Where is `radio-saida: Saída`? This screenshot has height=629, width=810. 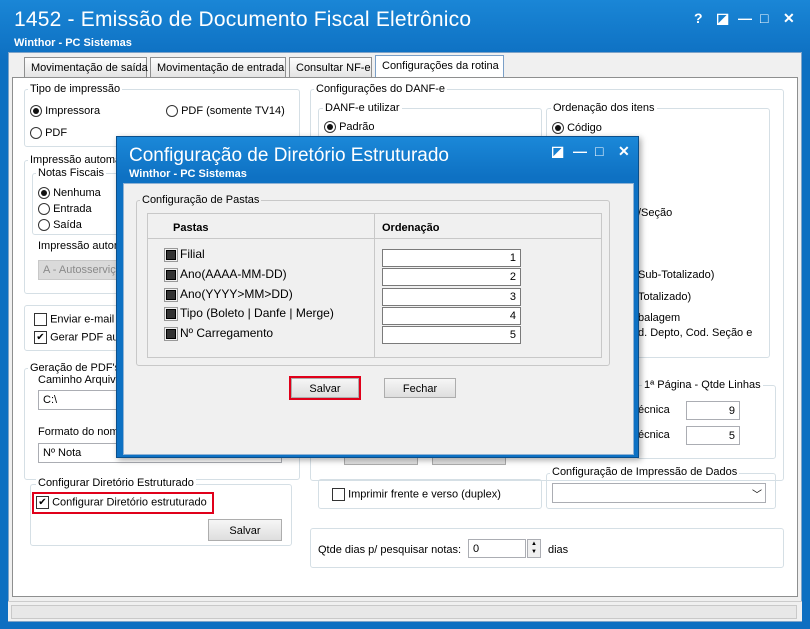 radio-saida: Saída is located at coordinates (60, 225).